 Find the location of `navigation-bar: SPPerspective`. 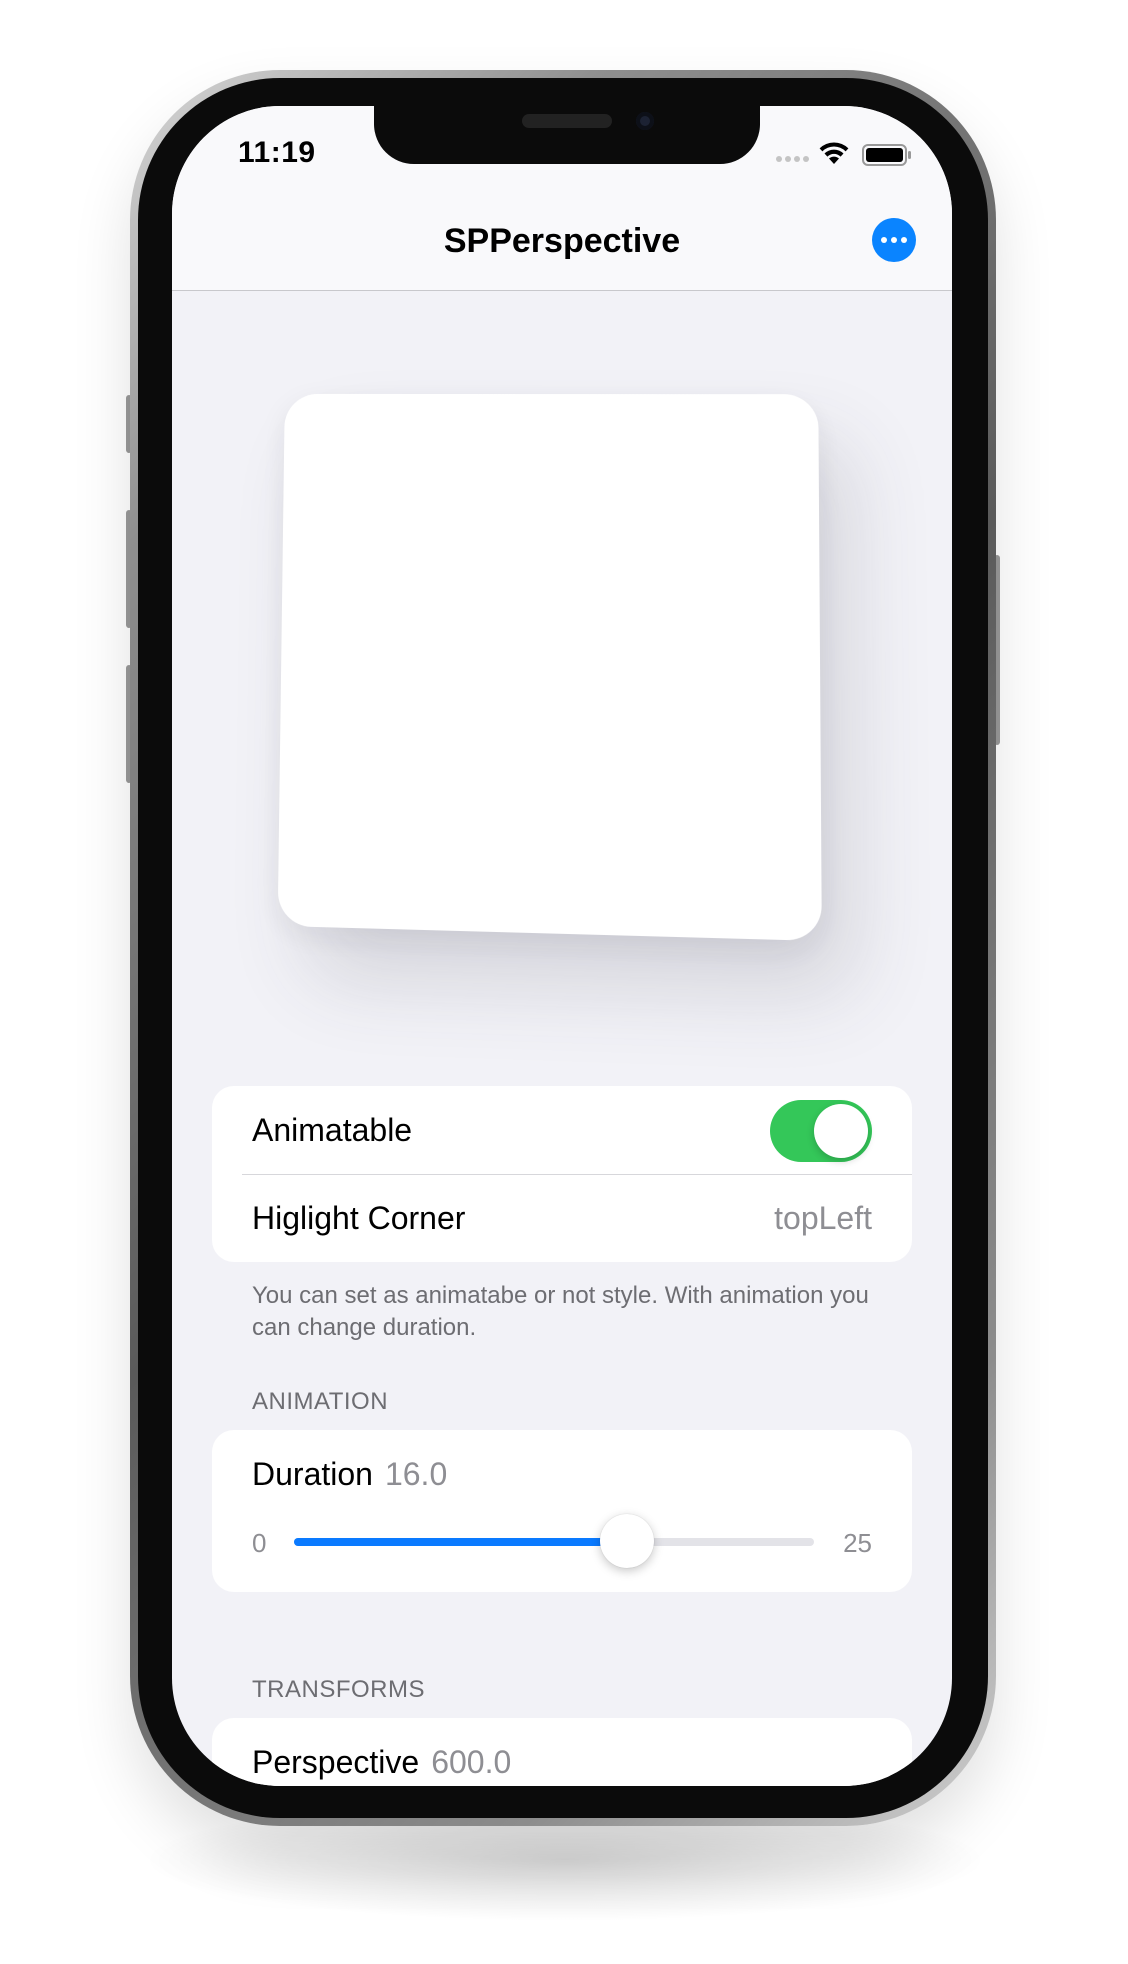

navigation-bar: SPPerspective is located at coordinates (562, 238).